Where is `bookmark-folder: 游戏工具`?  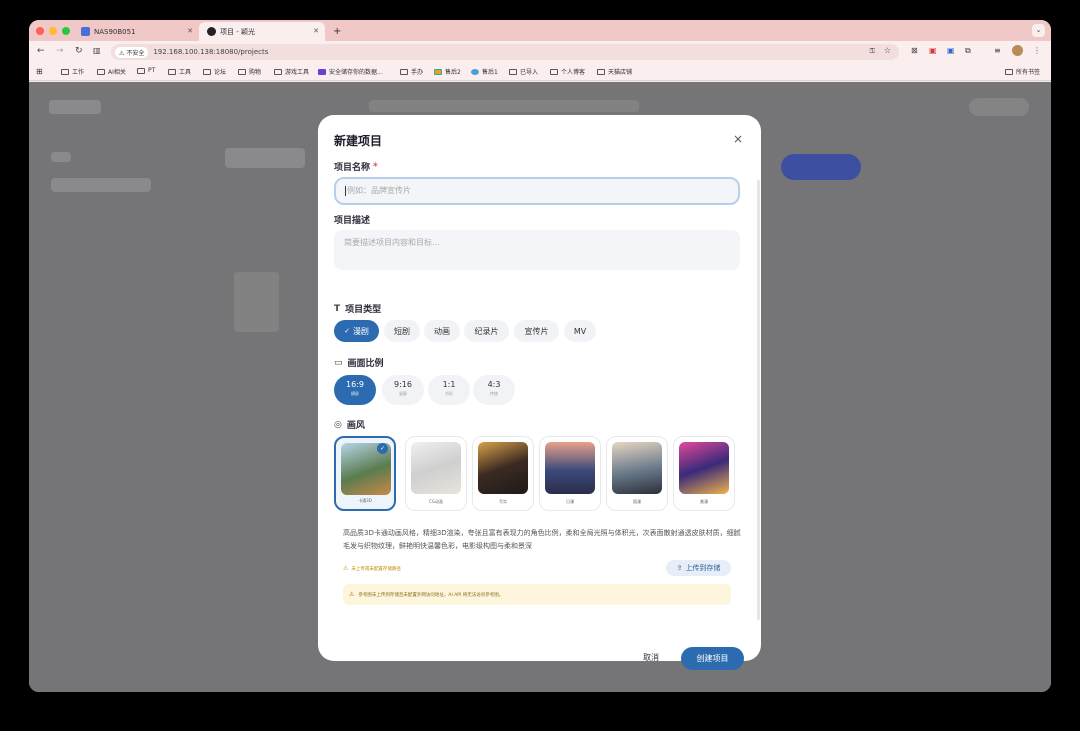 bookmark-folder: 游戏工具 is located at coordinates (291, 71).